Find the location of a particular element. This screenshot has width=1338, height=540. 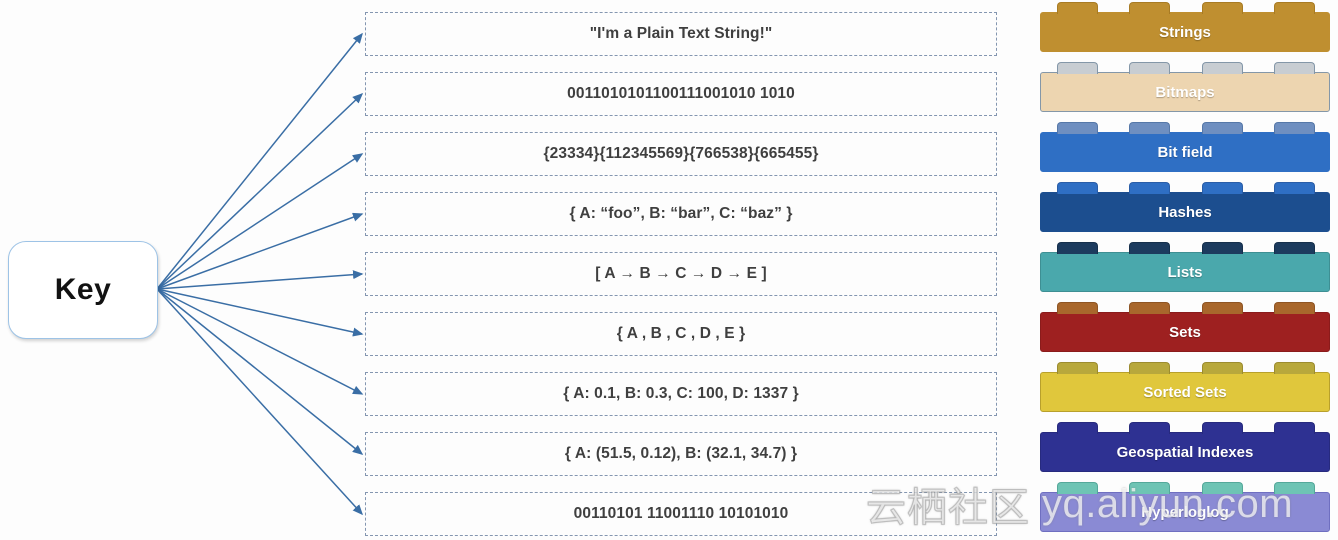

lego-brick: Geospatial Indexes is located at coordinates (1185, 447).